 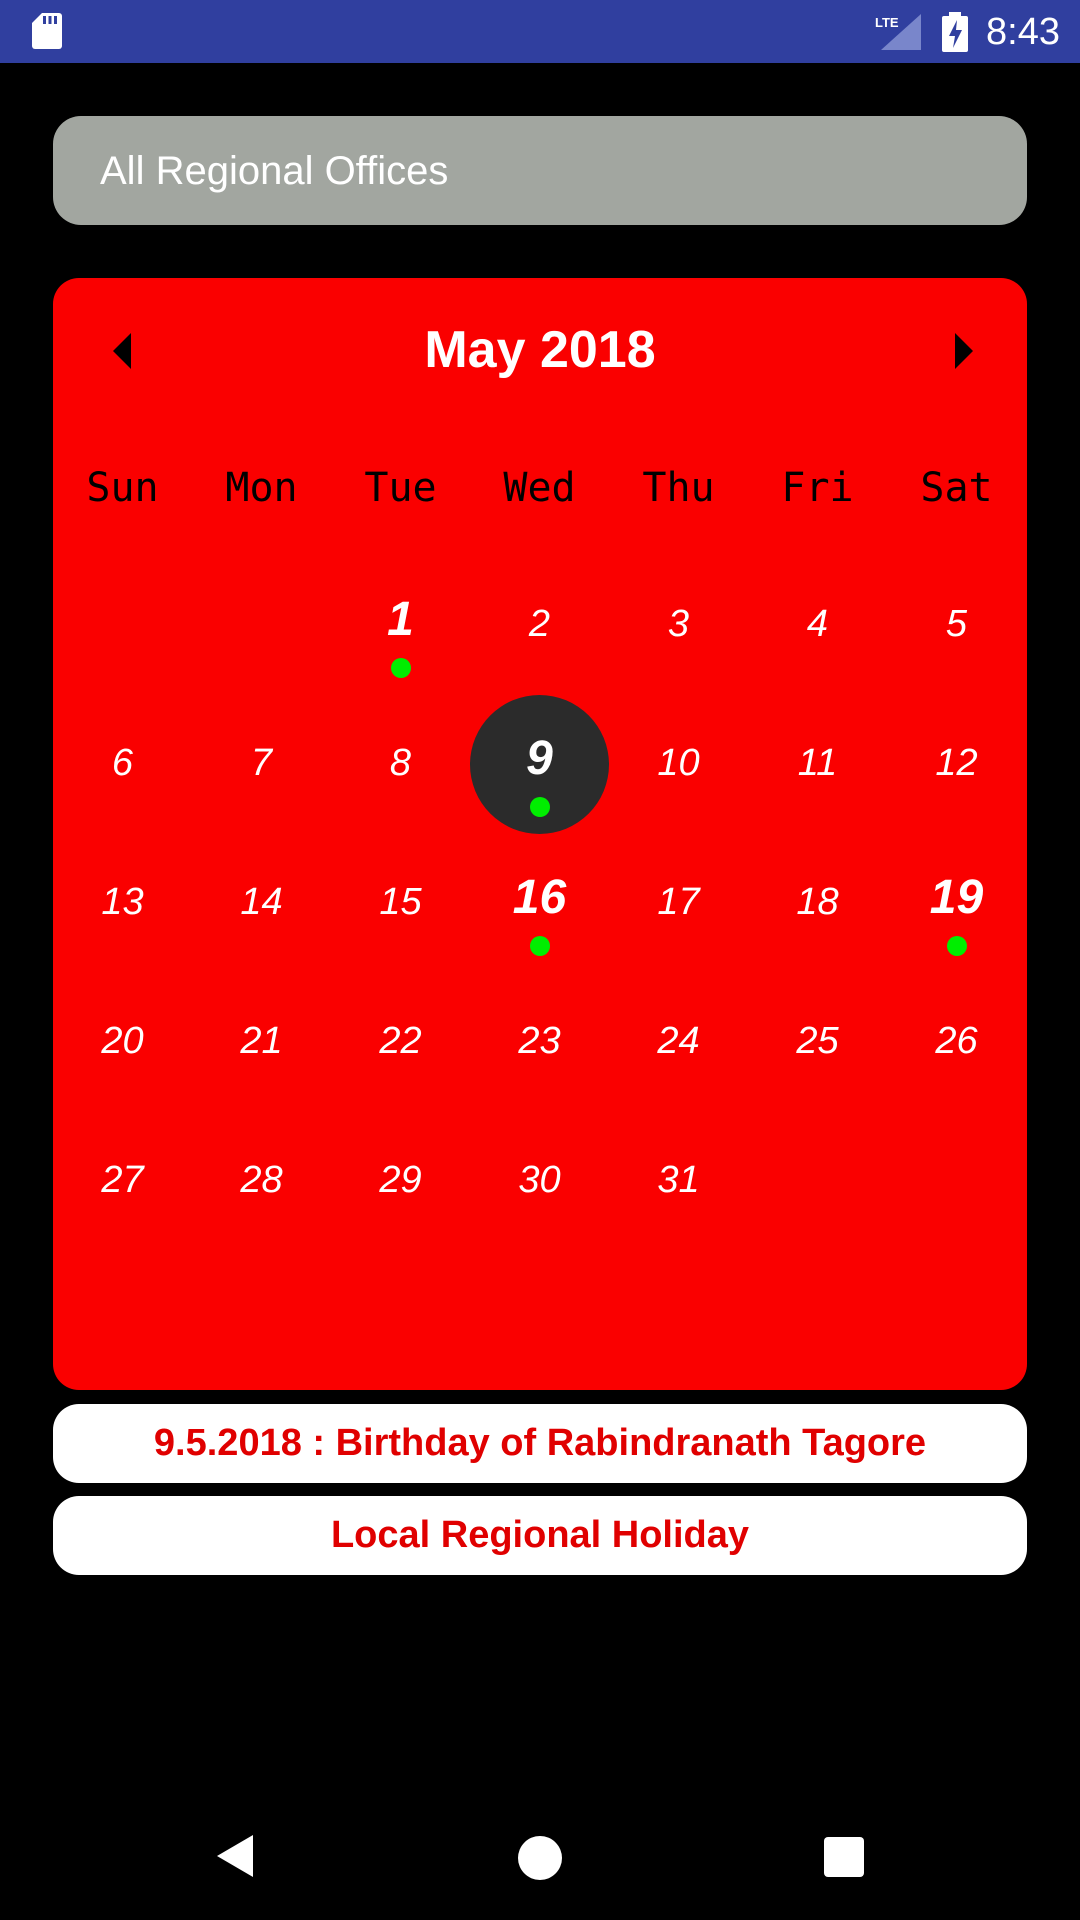 I want to click on day-number: 27, so click(x=122, y=1180).